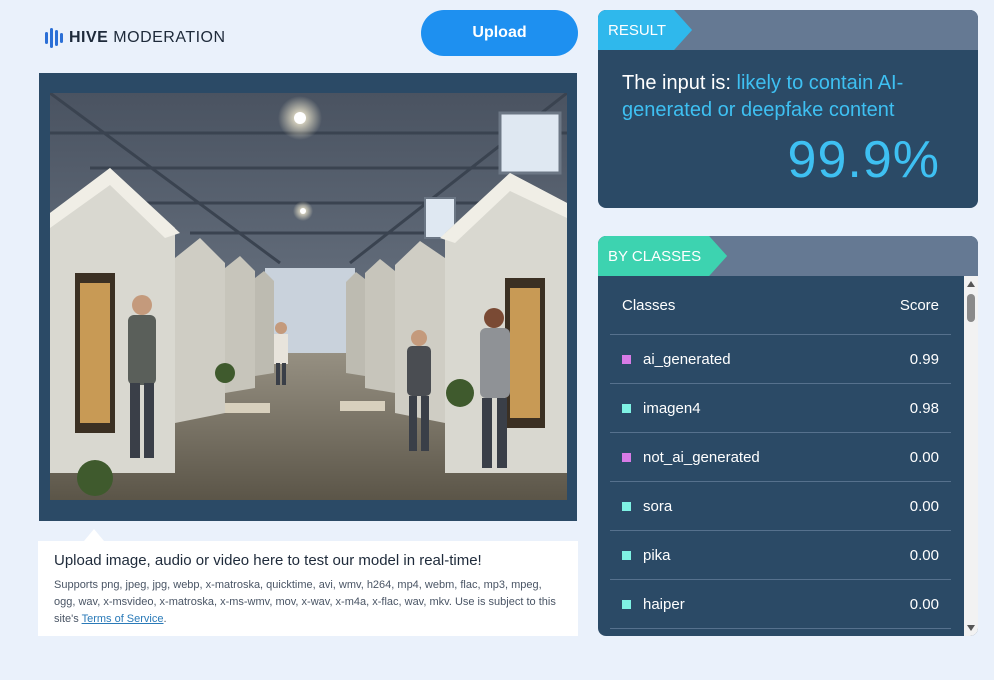 The image size is (994, 680). I want to click on result-score: 99.9%, so click(863, 160).